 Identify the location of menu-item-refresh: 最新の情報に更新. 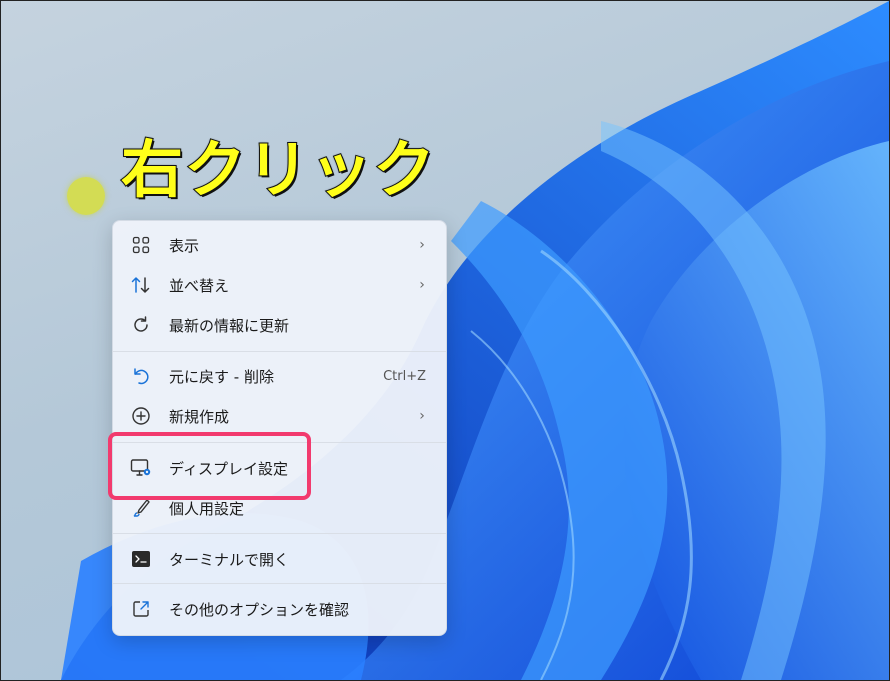
(279, 325).